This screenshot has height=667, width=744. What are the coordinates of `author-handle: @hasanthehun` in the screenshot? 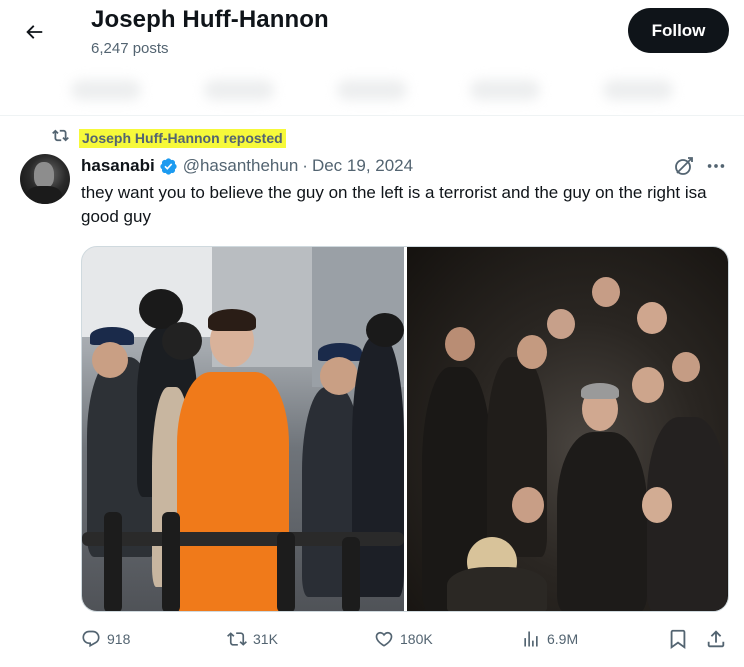 It's located at (241, 166).